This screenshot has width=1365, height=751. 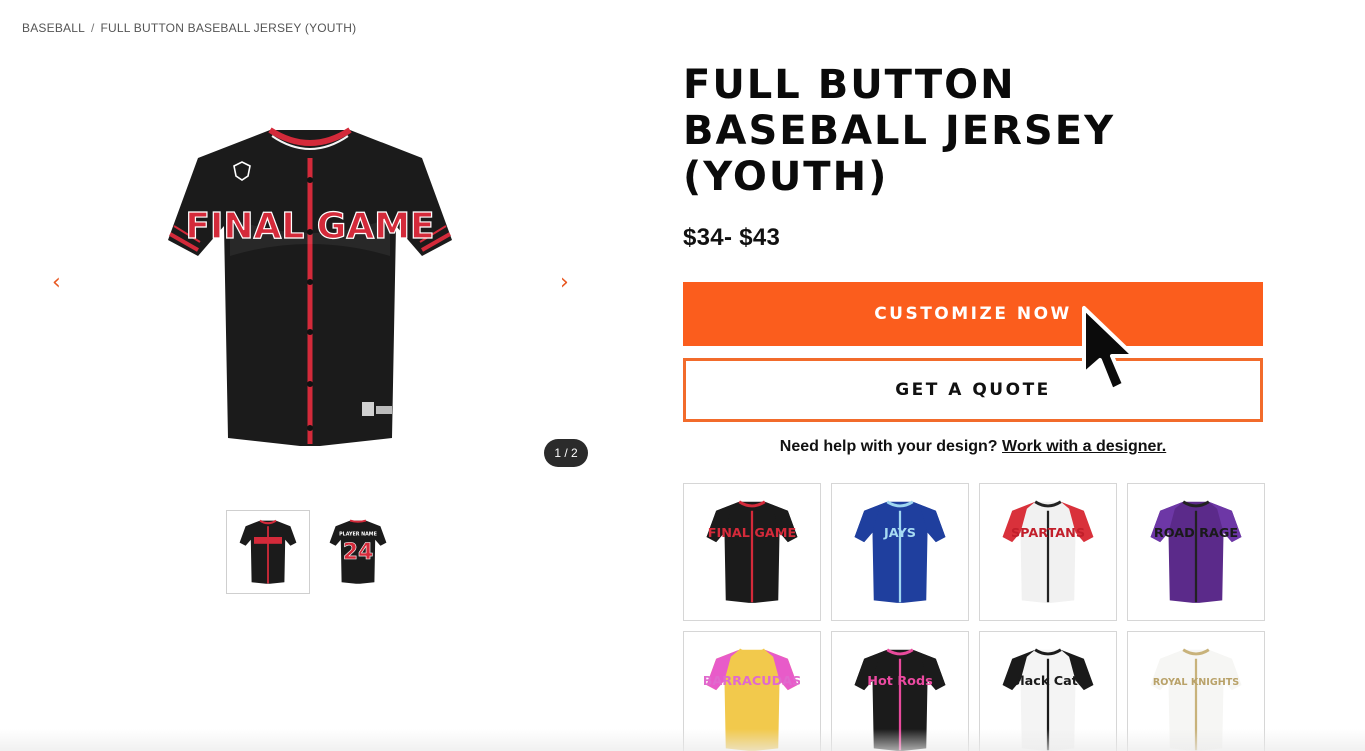 I want to click on product-title: FULL BUTTON BASEBALL JERSEY (YOUTH), so click(x=963, y=131).